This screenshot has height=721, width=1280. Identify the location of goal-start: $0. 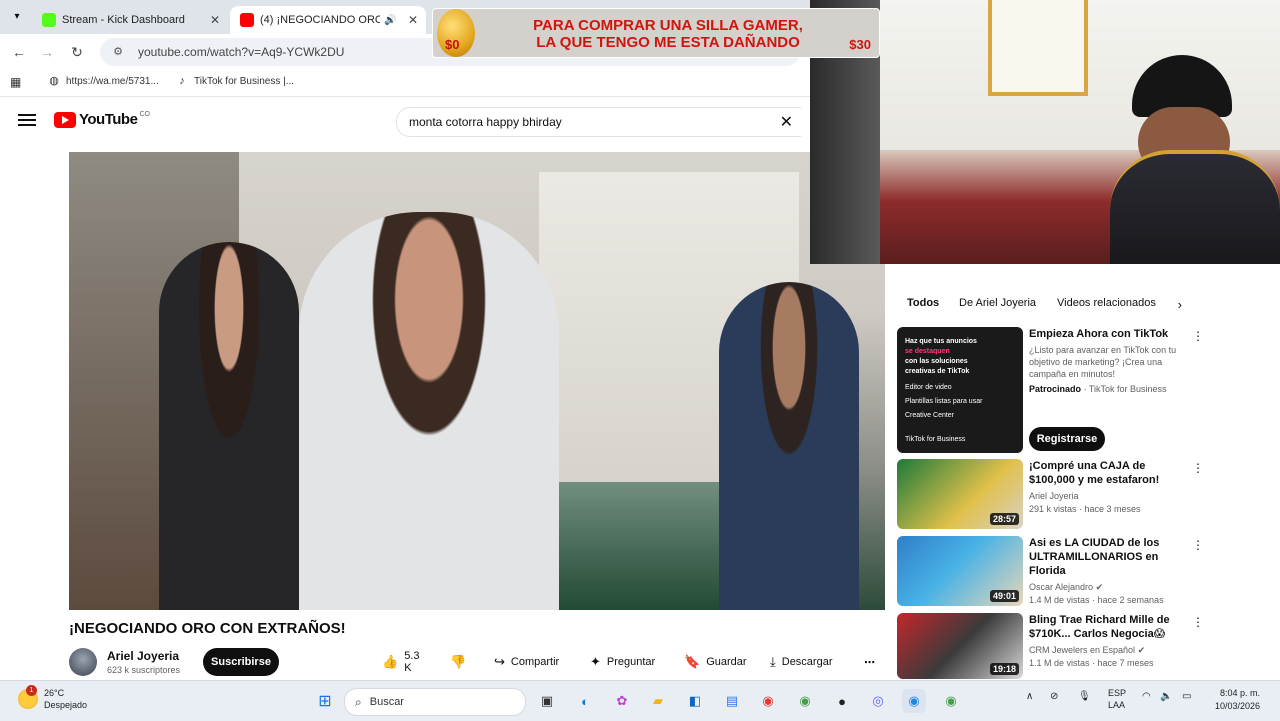
(452, 44).